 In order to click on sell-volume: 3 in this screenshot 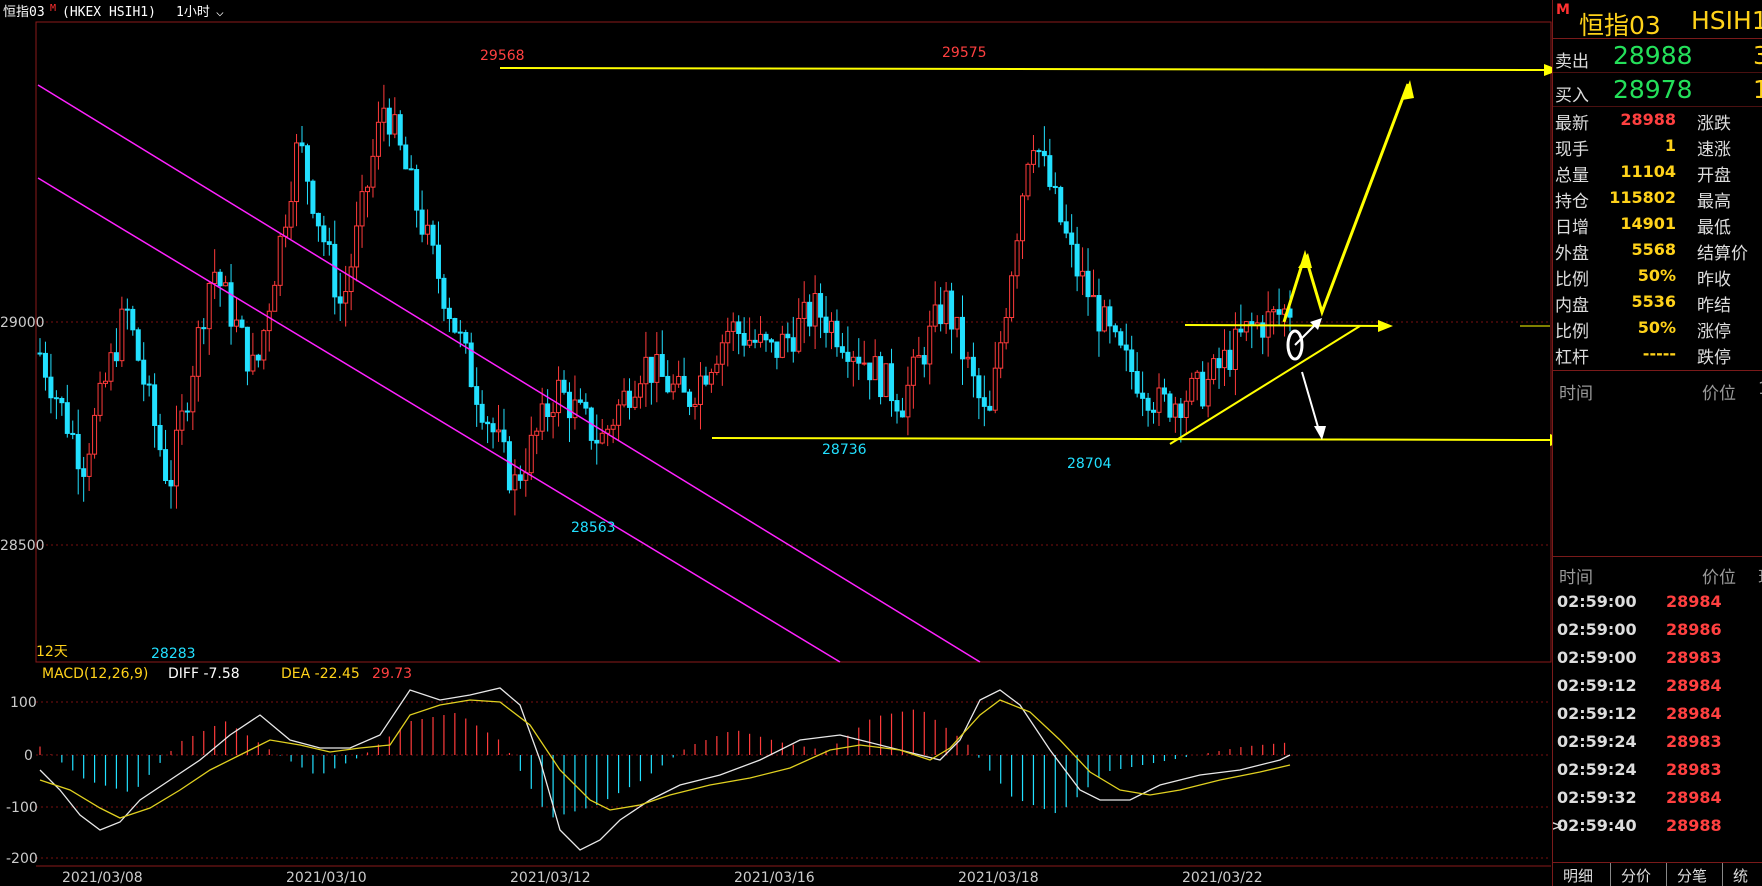, I will do `click(1757, 55)`.